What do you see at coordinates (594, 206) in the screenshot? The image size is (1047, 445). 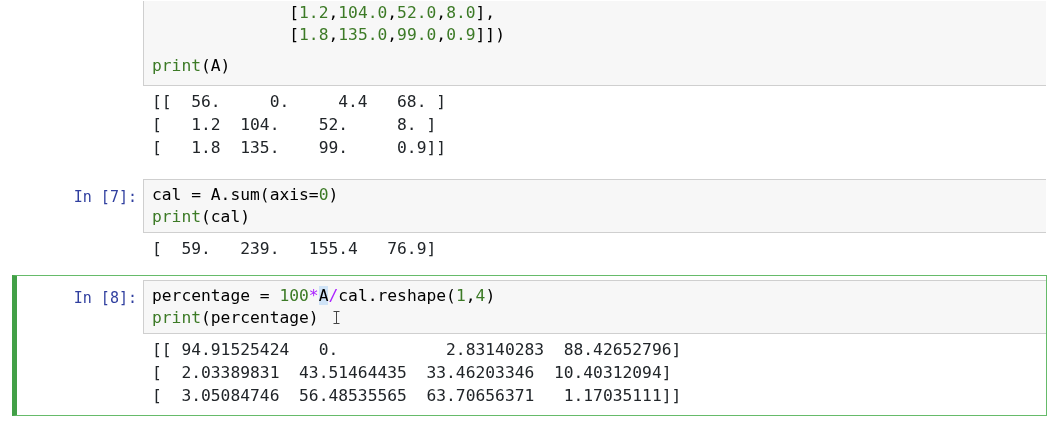 I see `code-input: cal = A.sum(axis=0) print(cal)` at bounding box center [594, 206].